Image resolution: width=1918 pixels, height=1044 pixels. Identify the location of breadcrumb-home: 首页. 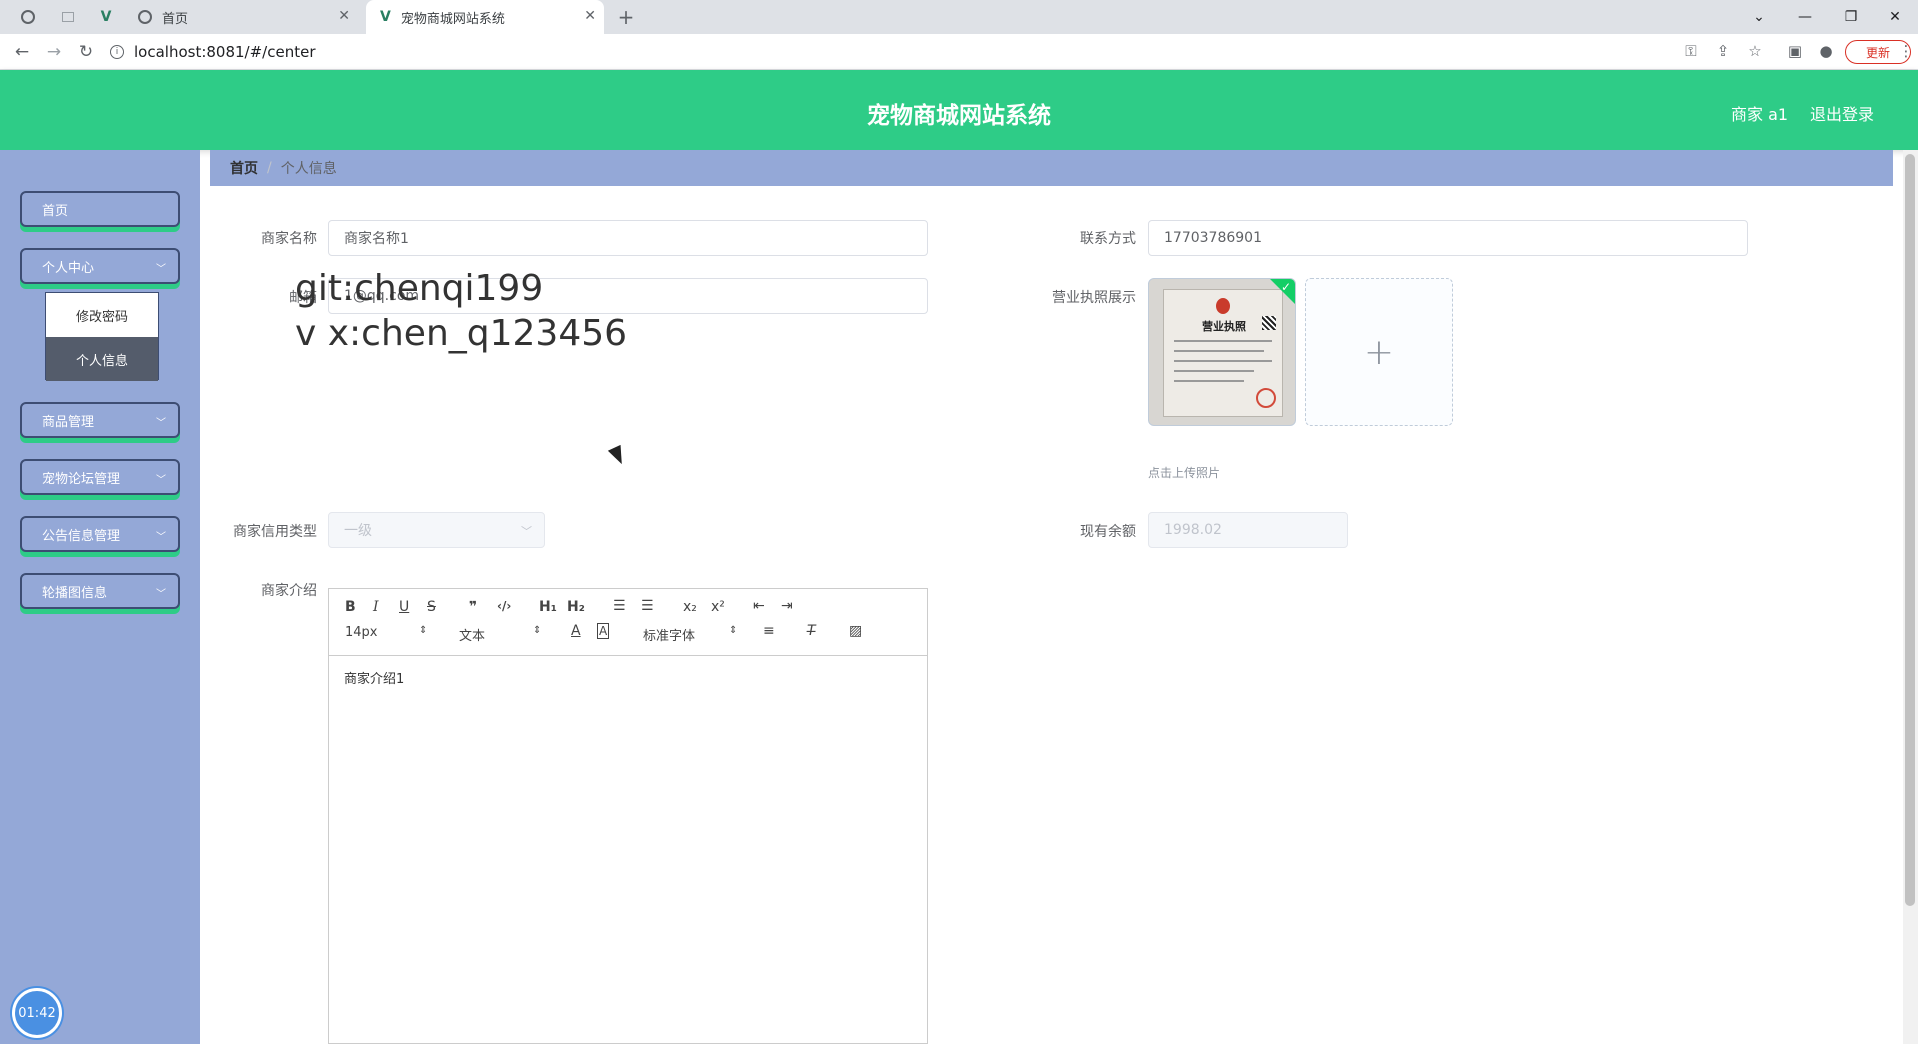
(244, 168).